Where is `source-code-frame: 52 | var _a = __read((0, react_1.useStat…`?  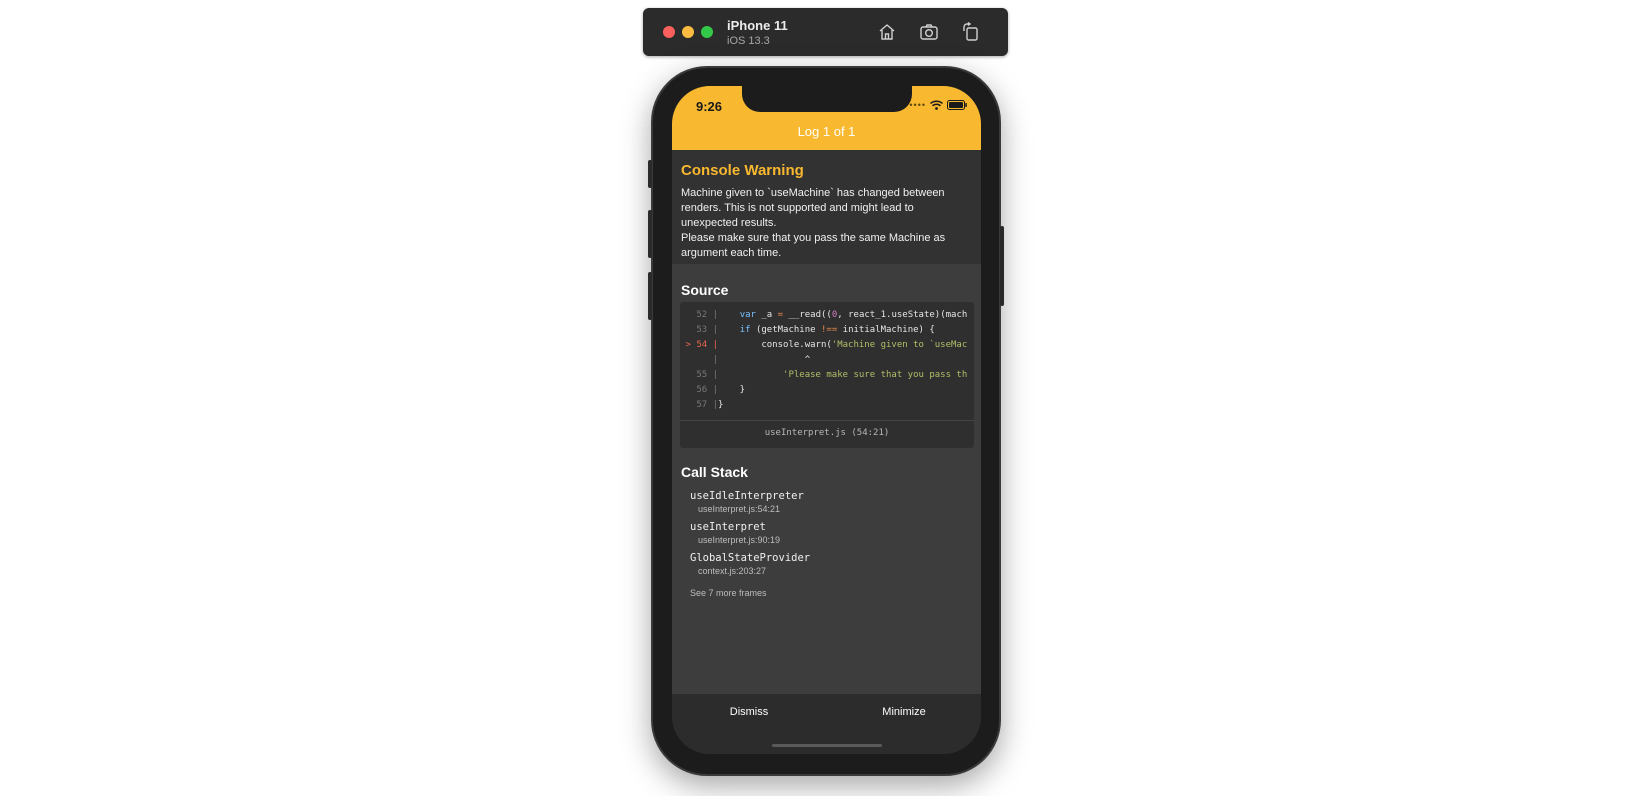 source-code-frame: 52 | var _a = __read((0, react_1.useStat… is located at coordinates (827, 375).